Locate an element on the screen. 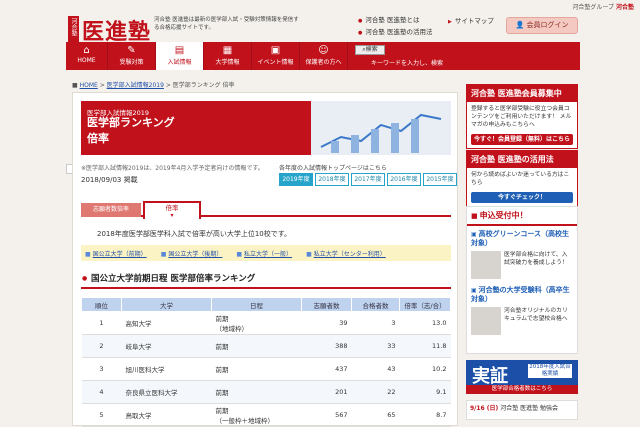 The width and height of the screenshot is (640, 427). rank-cell: 3 is located at coordinates (101, 369).